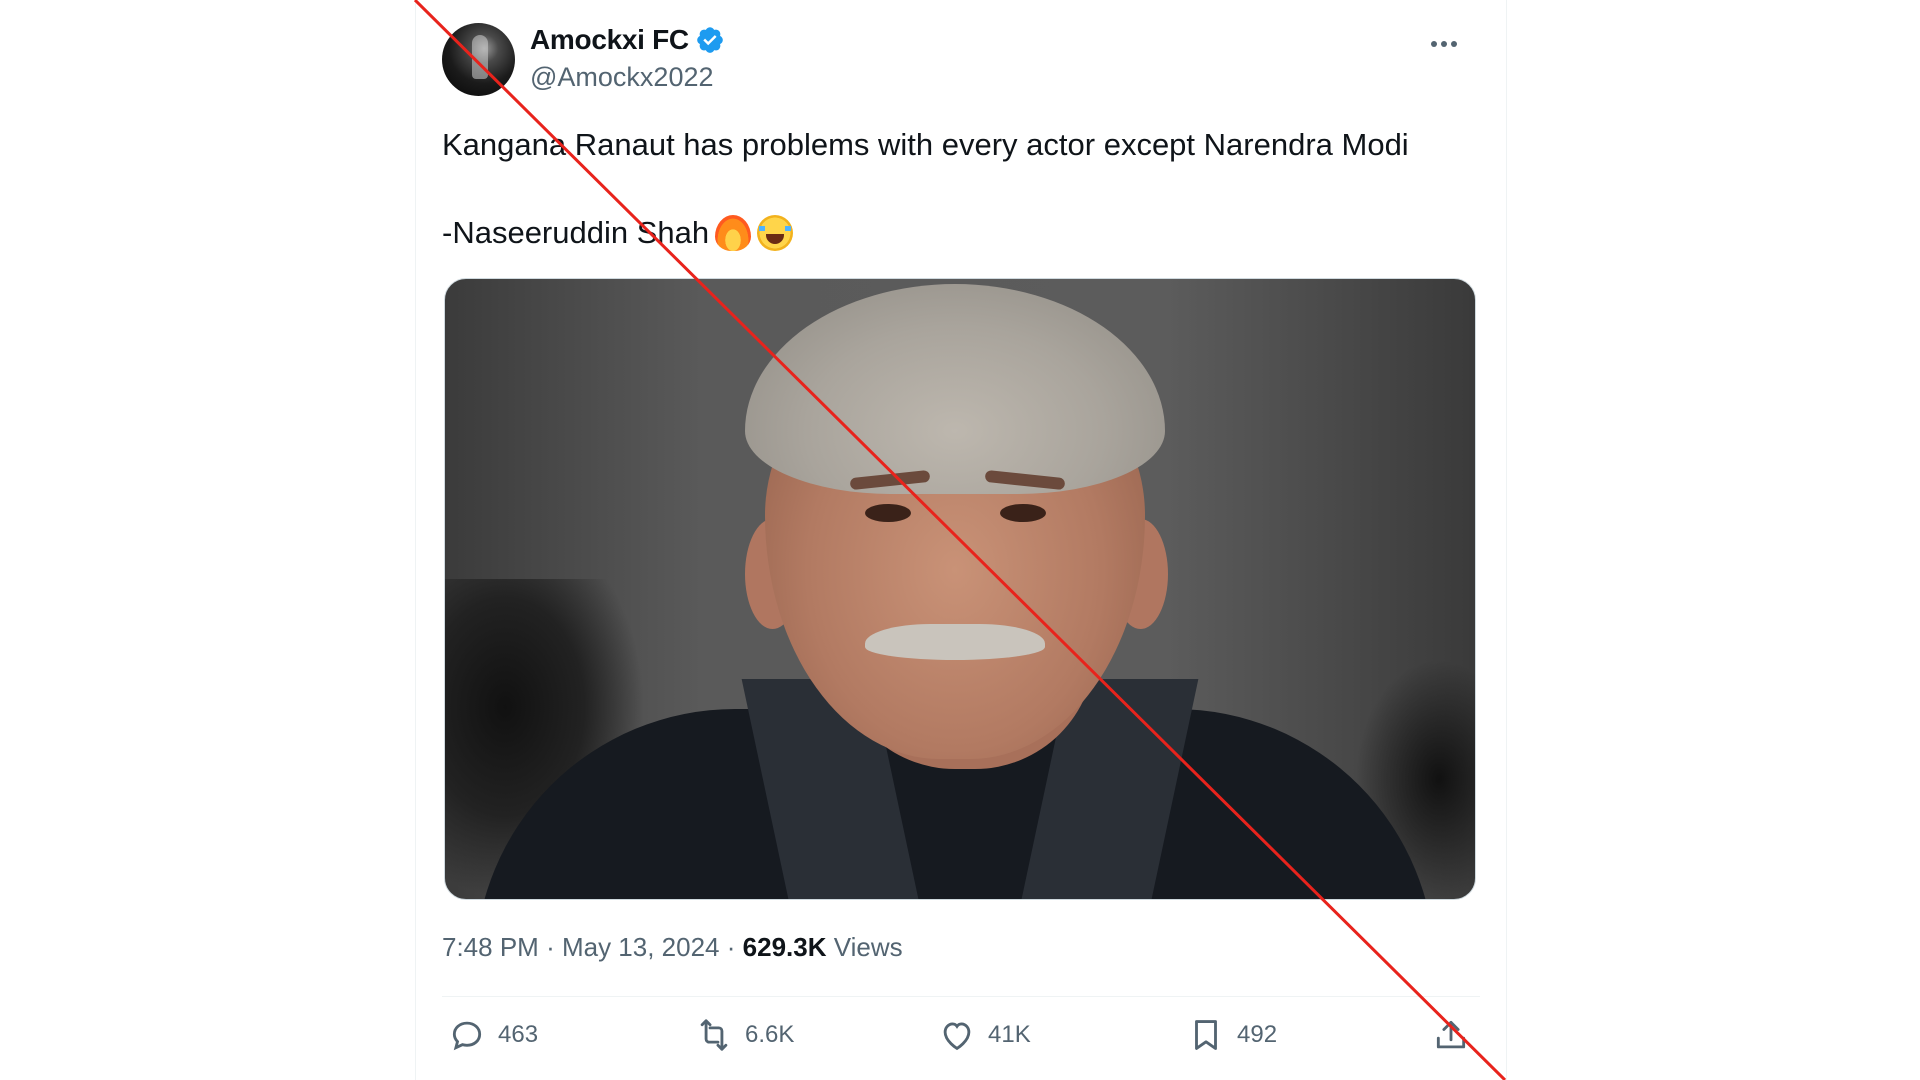  I want to click on tears-of-joy-emoji-icon, so click(775, 233).